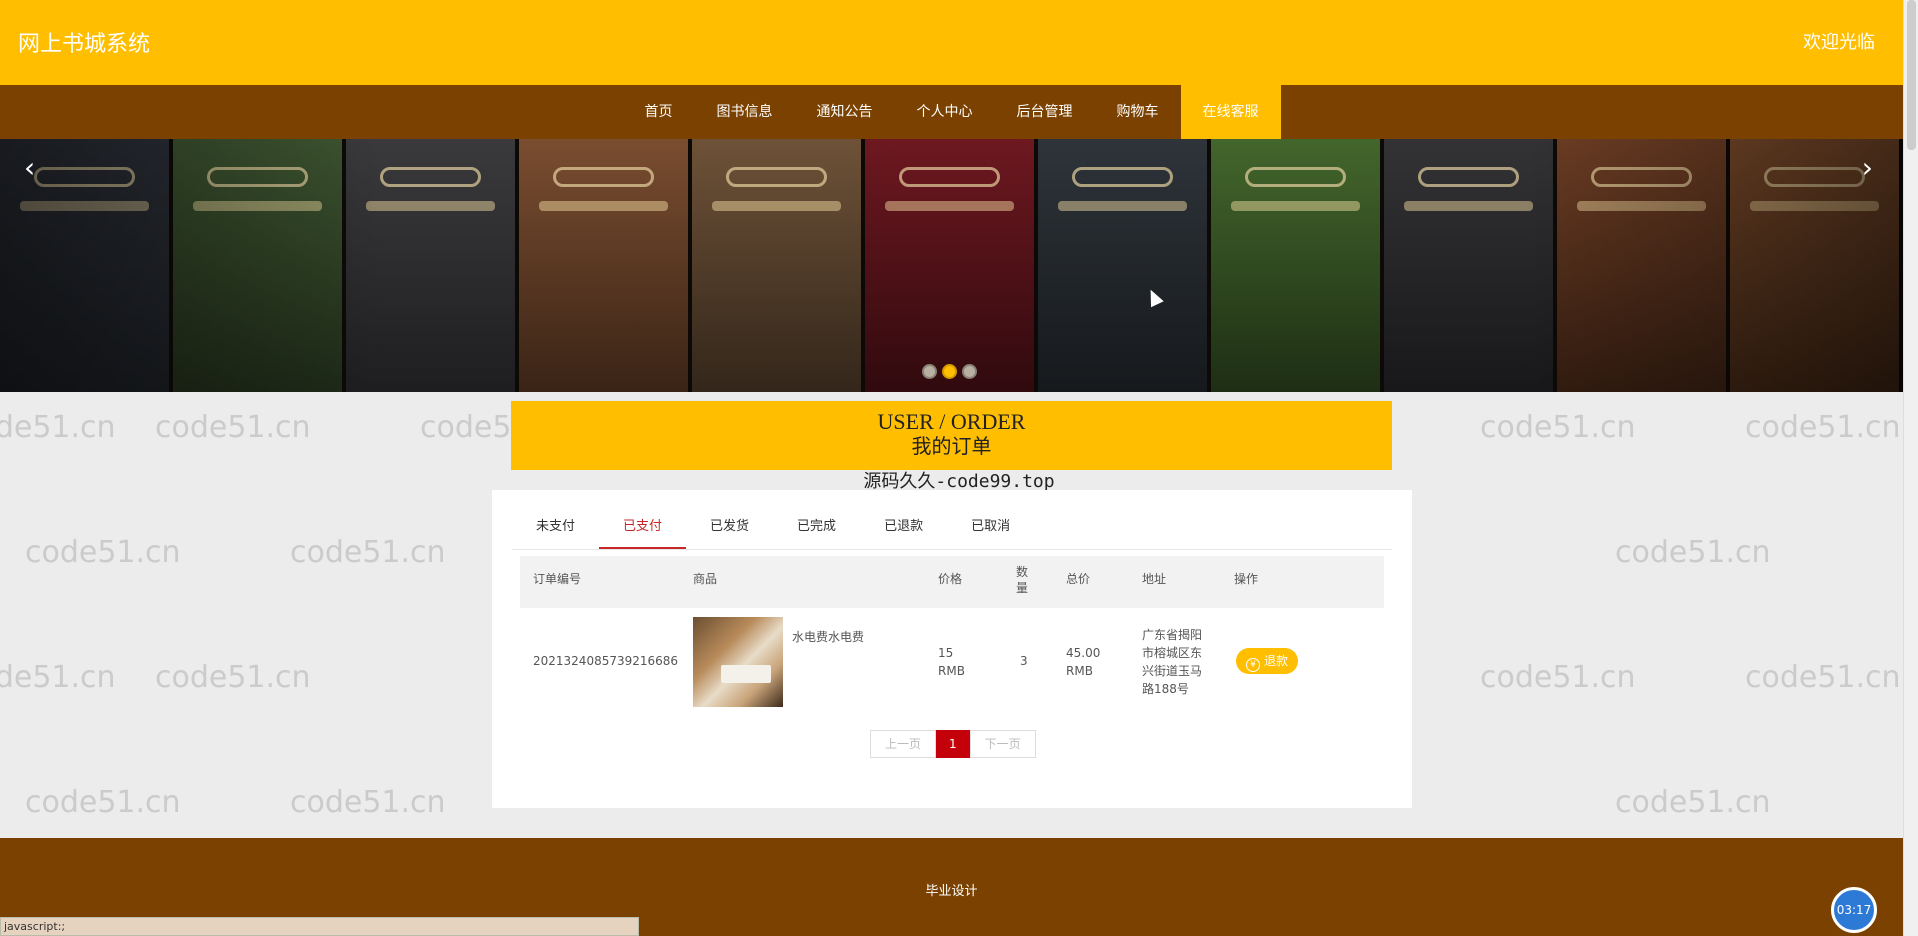 The image size is (1918, 936). I want to click on col-action: 操作, so click(1246, 579).